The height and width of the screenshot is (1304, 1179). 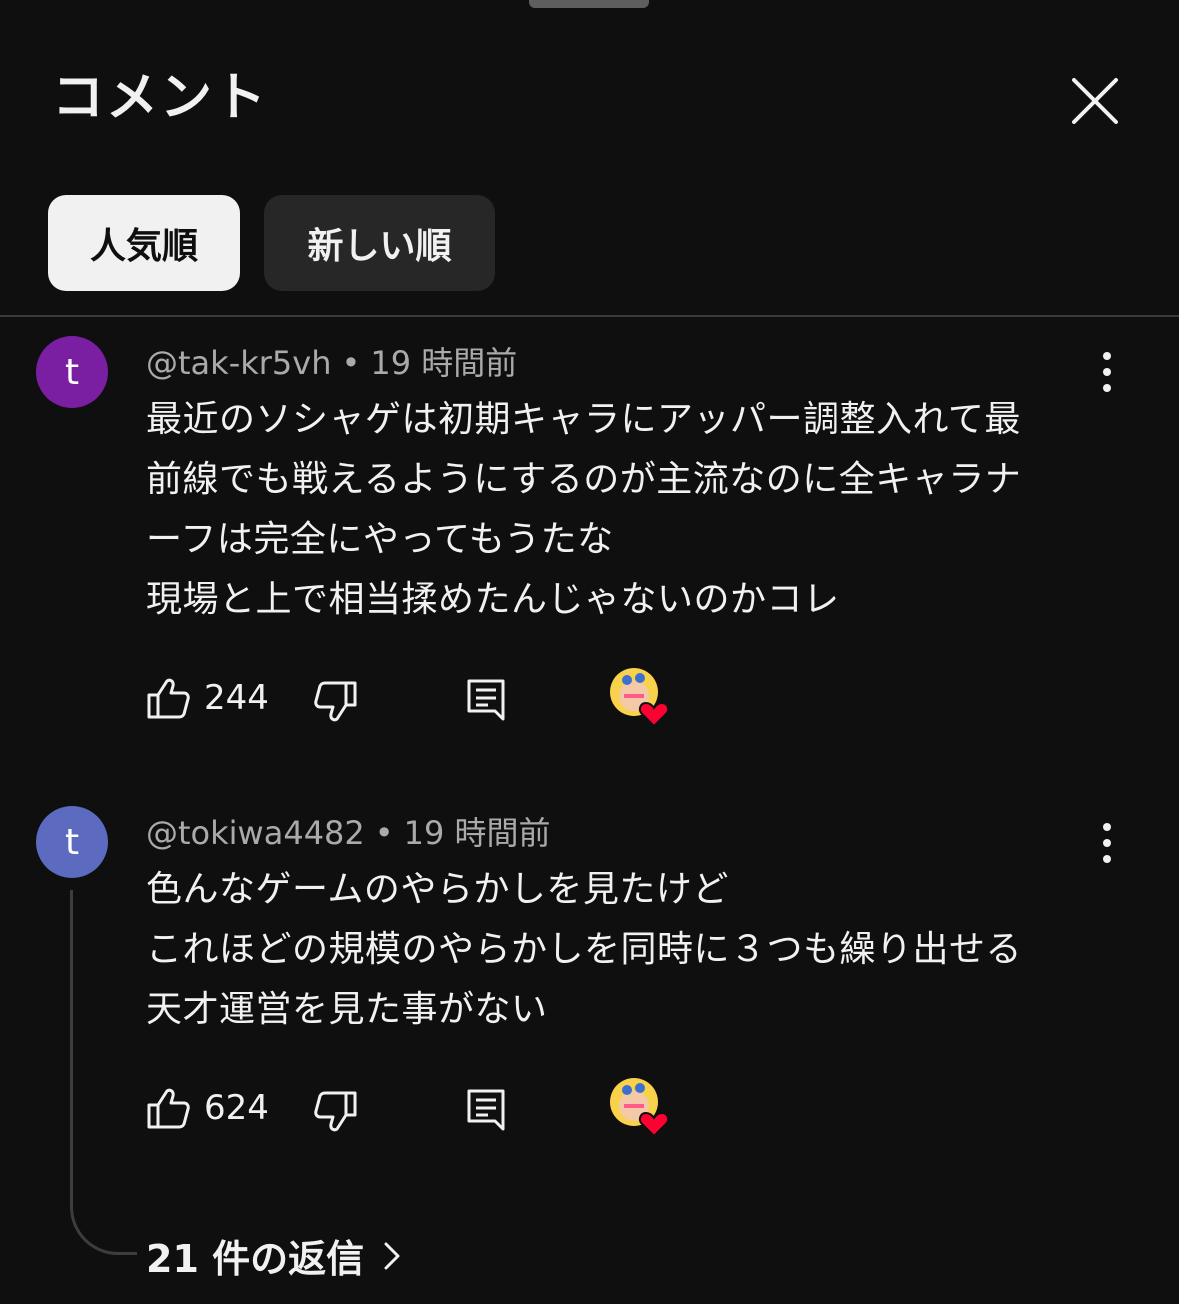 What do you see at coordinates (392, 1255) in the screenshot?
I see `chevron-right-icon` at bounding box center [392, 1255].